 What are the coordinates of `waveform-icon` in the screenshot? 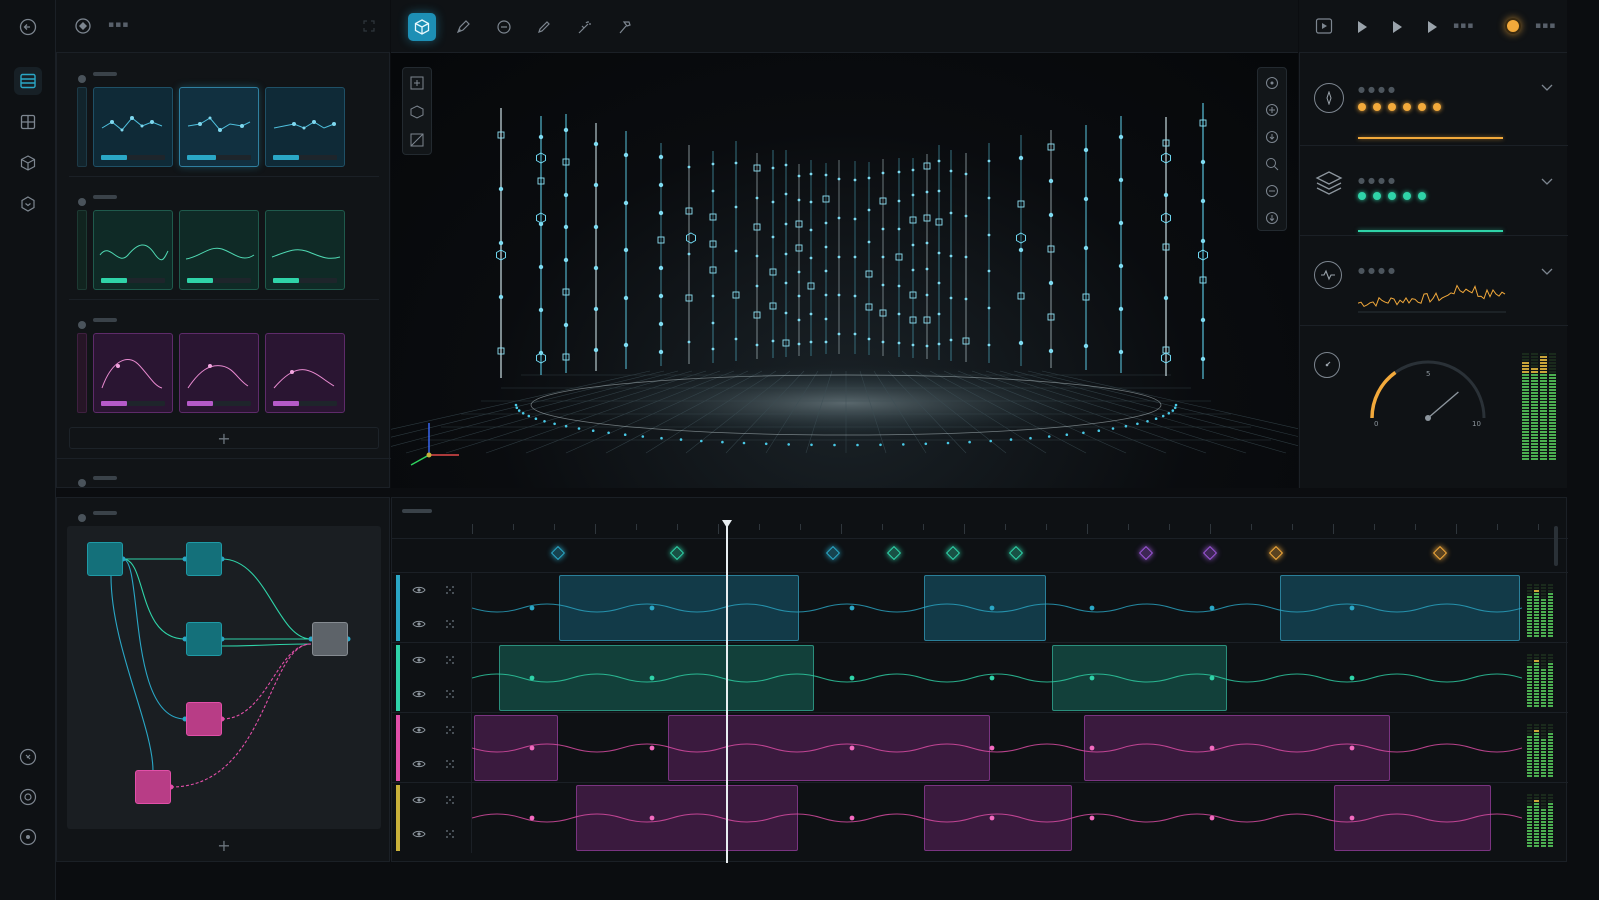 It's located at (1328, 275).